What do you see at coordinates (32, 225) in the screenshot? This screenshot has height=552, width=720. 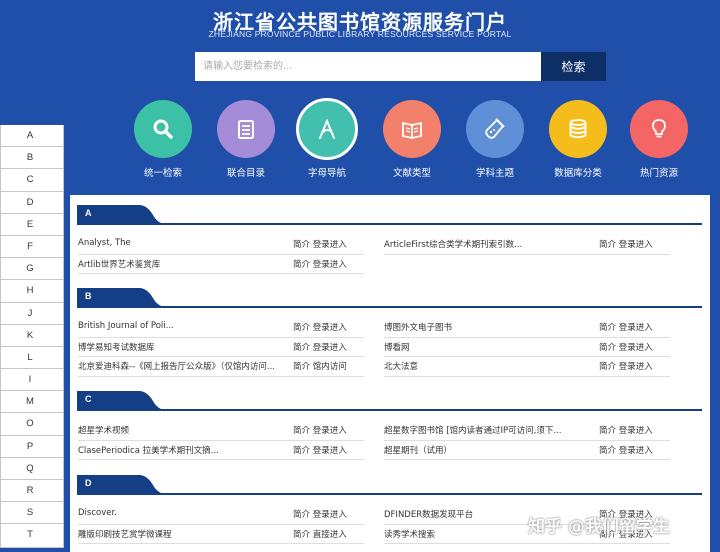 I see `alphabet-item: E` at bounding box center [32, 225].